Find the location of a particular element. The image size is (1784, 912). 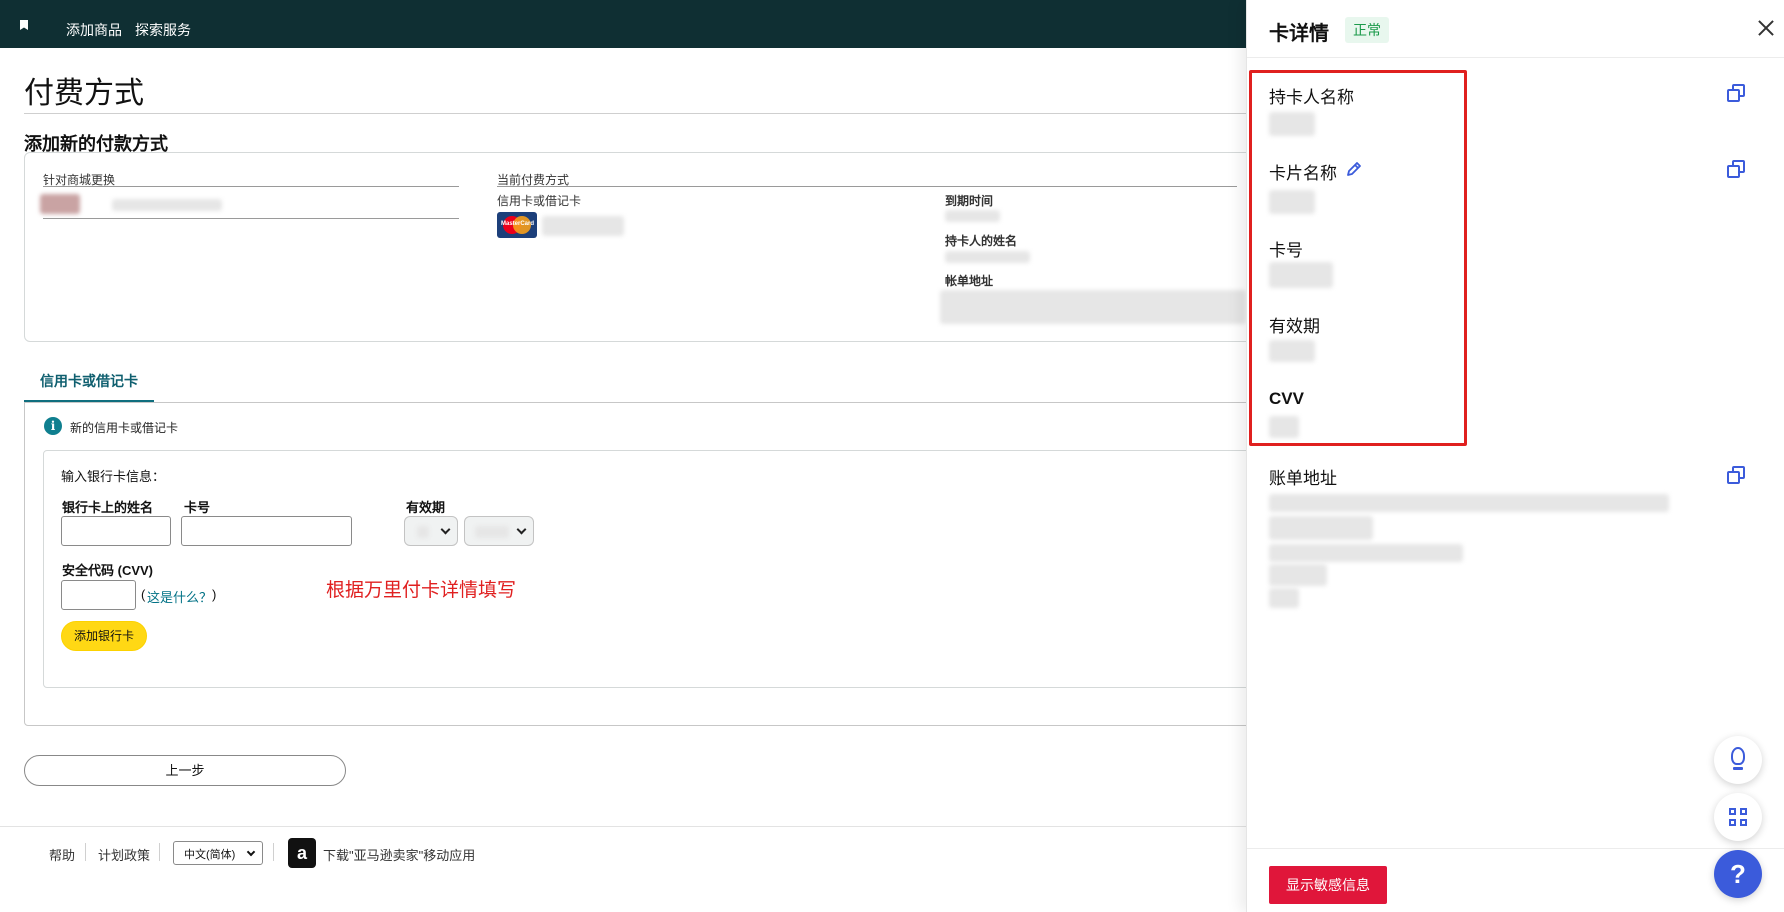

lightbulb-button is located at coordinates (1738, 760).